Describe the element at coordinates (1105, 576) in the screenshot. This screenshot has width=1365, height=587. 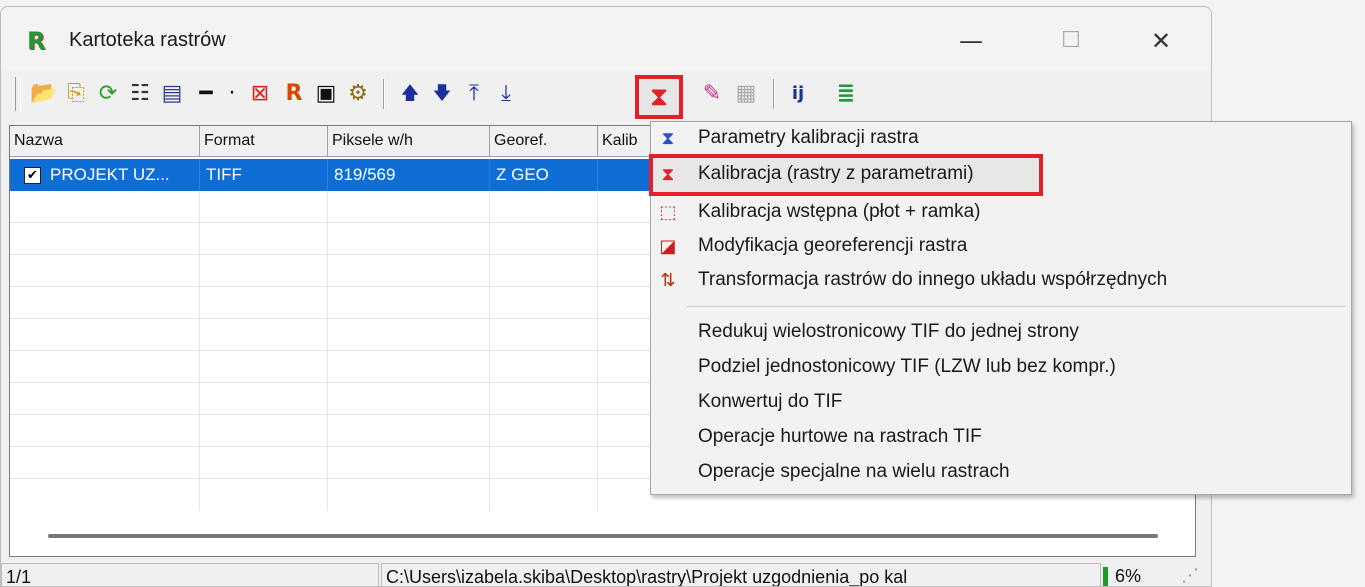
I see `progress-bar` at that location.